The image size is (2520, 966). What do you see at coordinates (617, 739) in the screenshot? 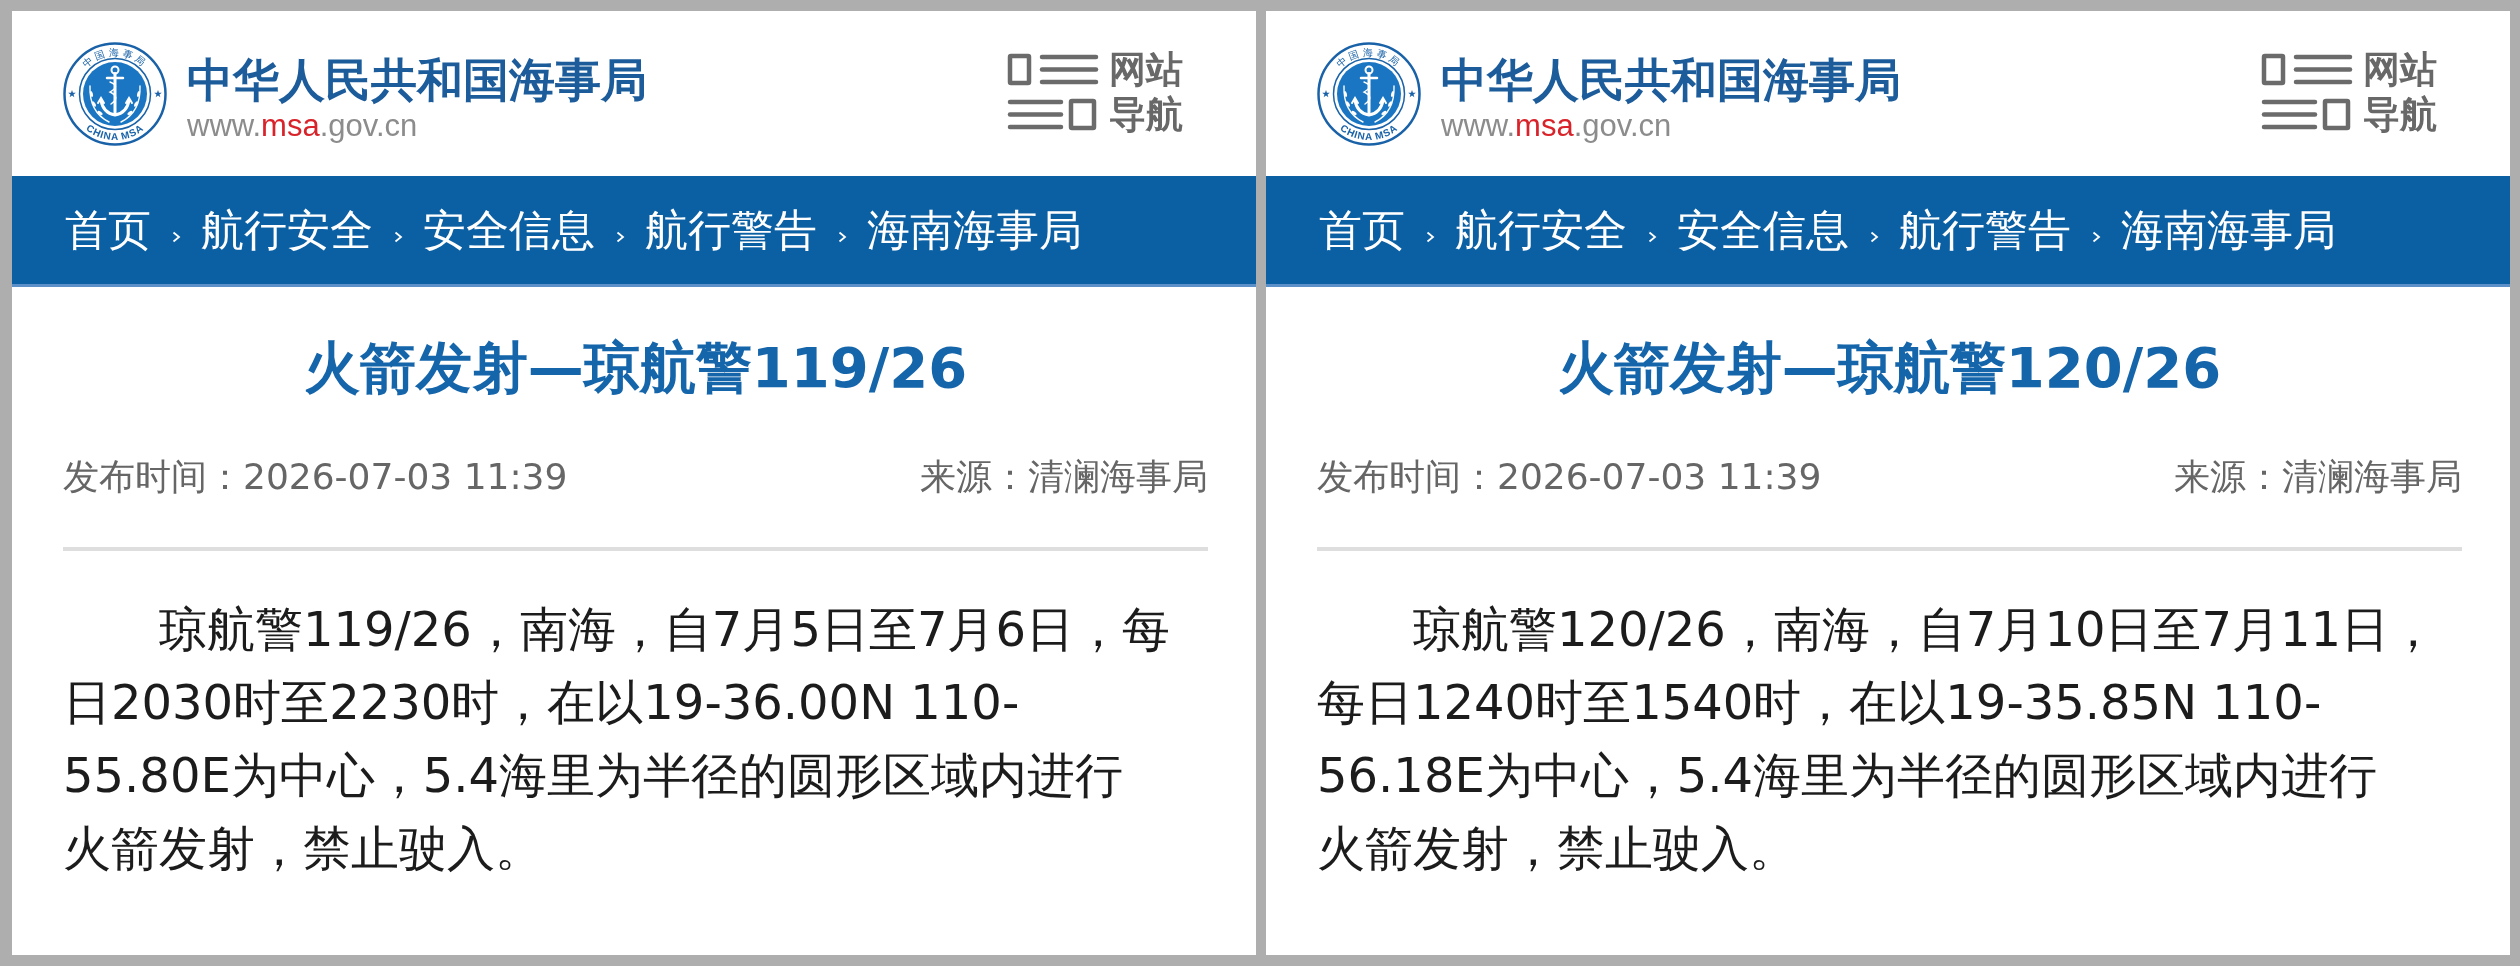
I see `article-body: 琼航警119/26，南海，自7月5日至7月6日，每 日2030时至2230时，在以19-36.00N 110- 55.80E为中心，5.4海里为半径的圆形区域内进行 火箭发射，禁止驶入。` at bounding box center [617, 739].